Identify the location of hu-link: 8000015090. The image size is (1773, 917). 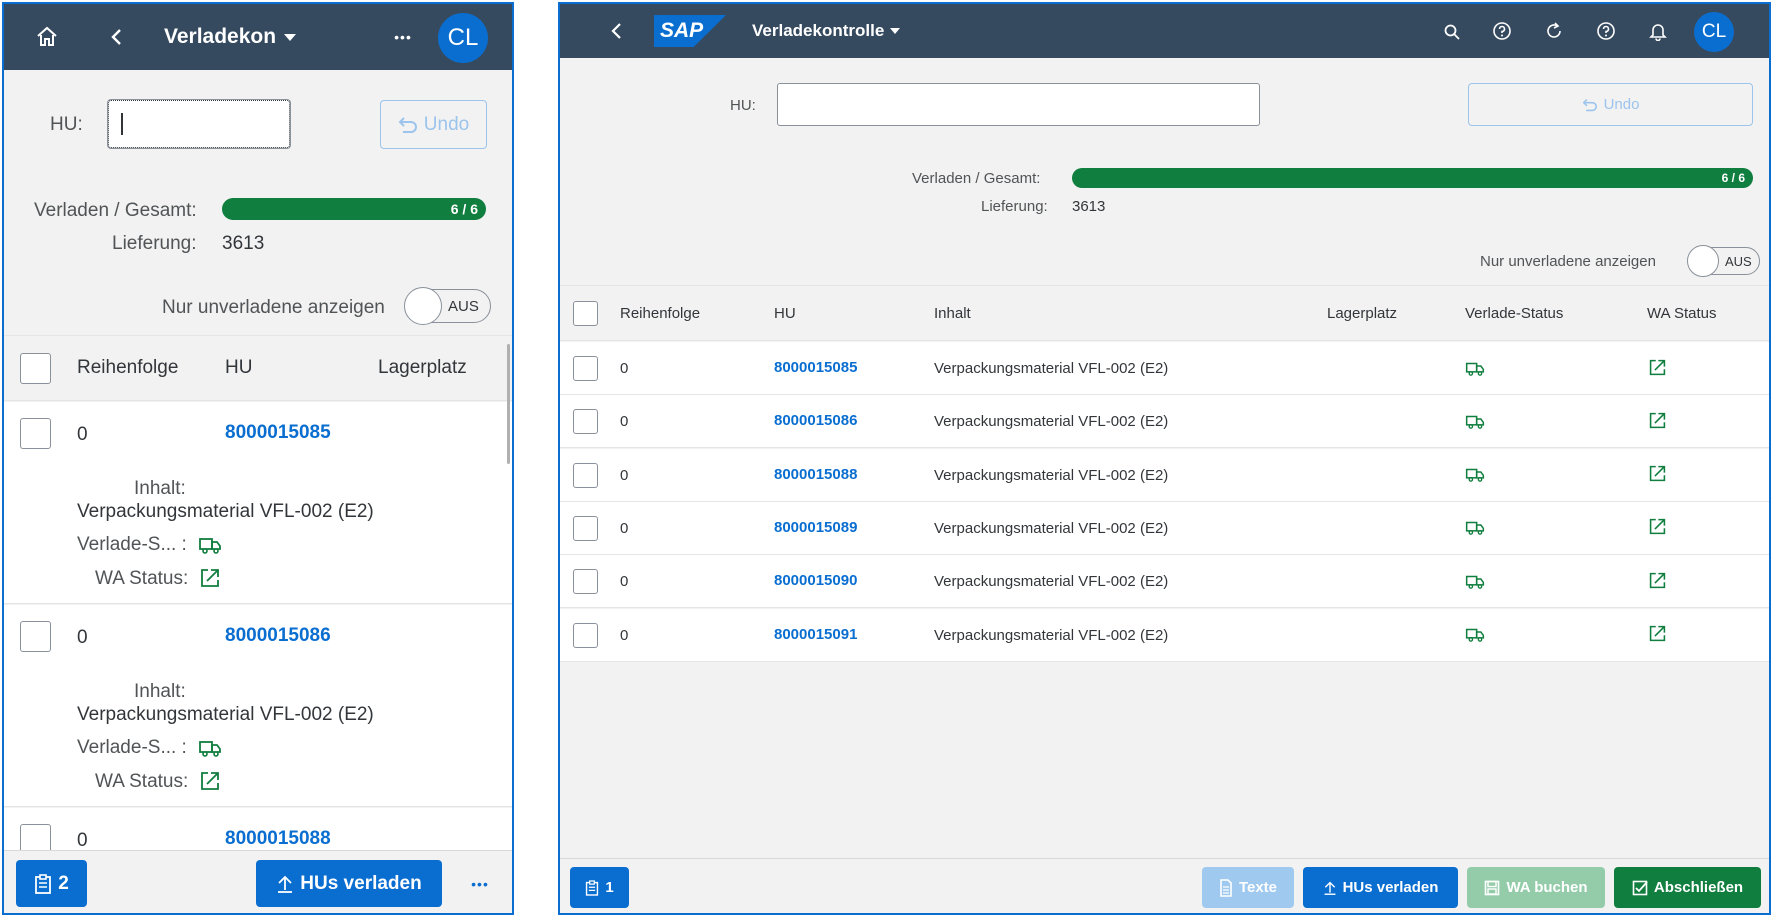
(815, 580).